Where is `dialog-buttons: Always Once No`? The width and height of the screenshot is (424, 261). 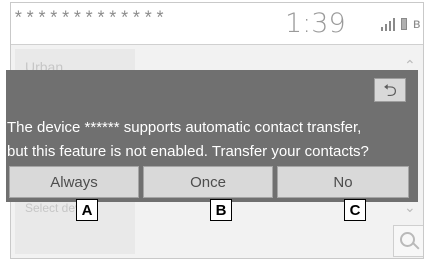
dialog-buttons: Always Once No is located at coordinates (213, 182).